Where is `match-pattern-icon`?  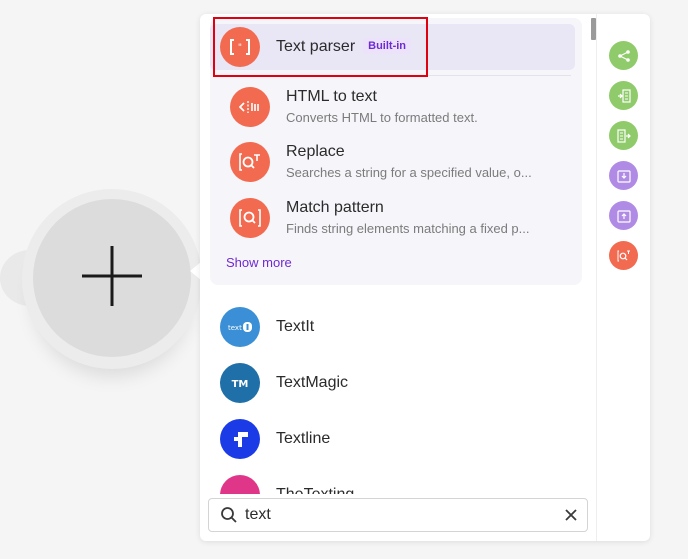
match-pattern-icon is located at coordinates (250, 218).